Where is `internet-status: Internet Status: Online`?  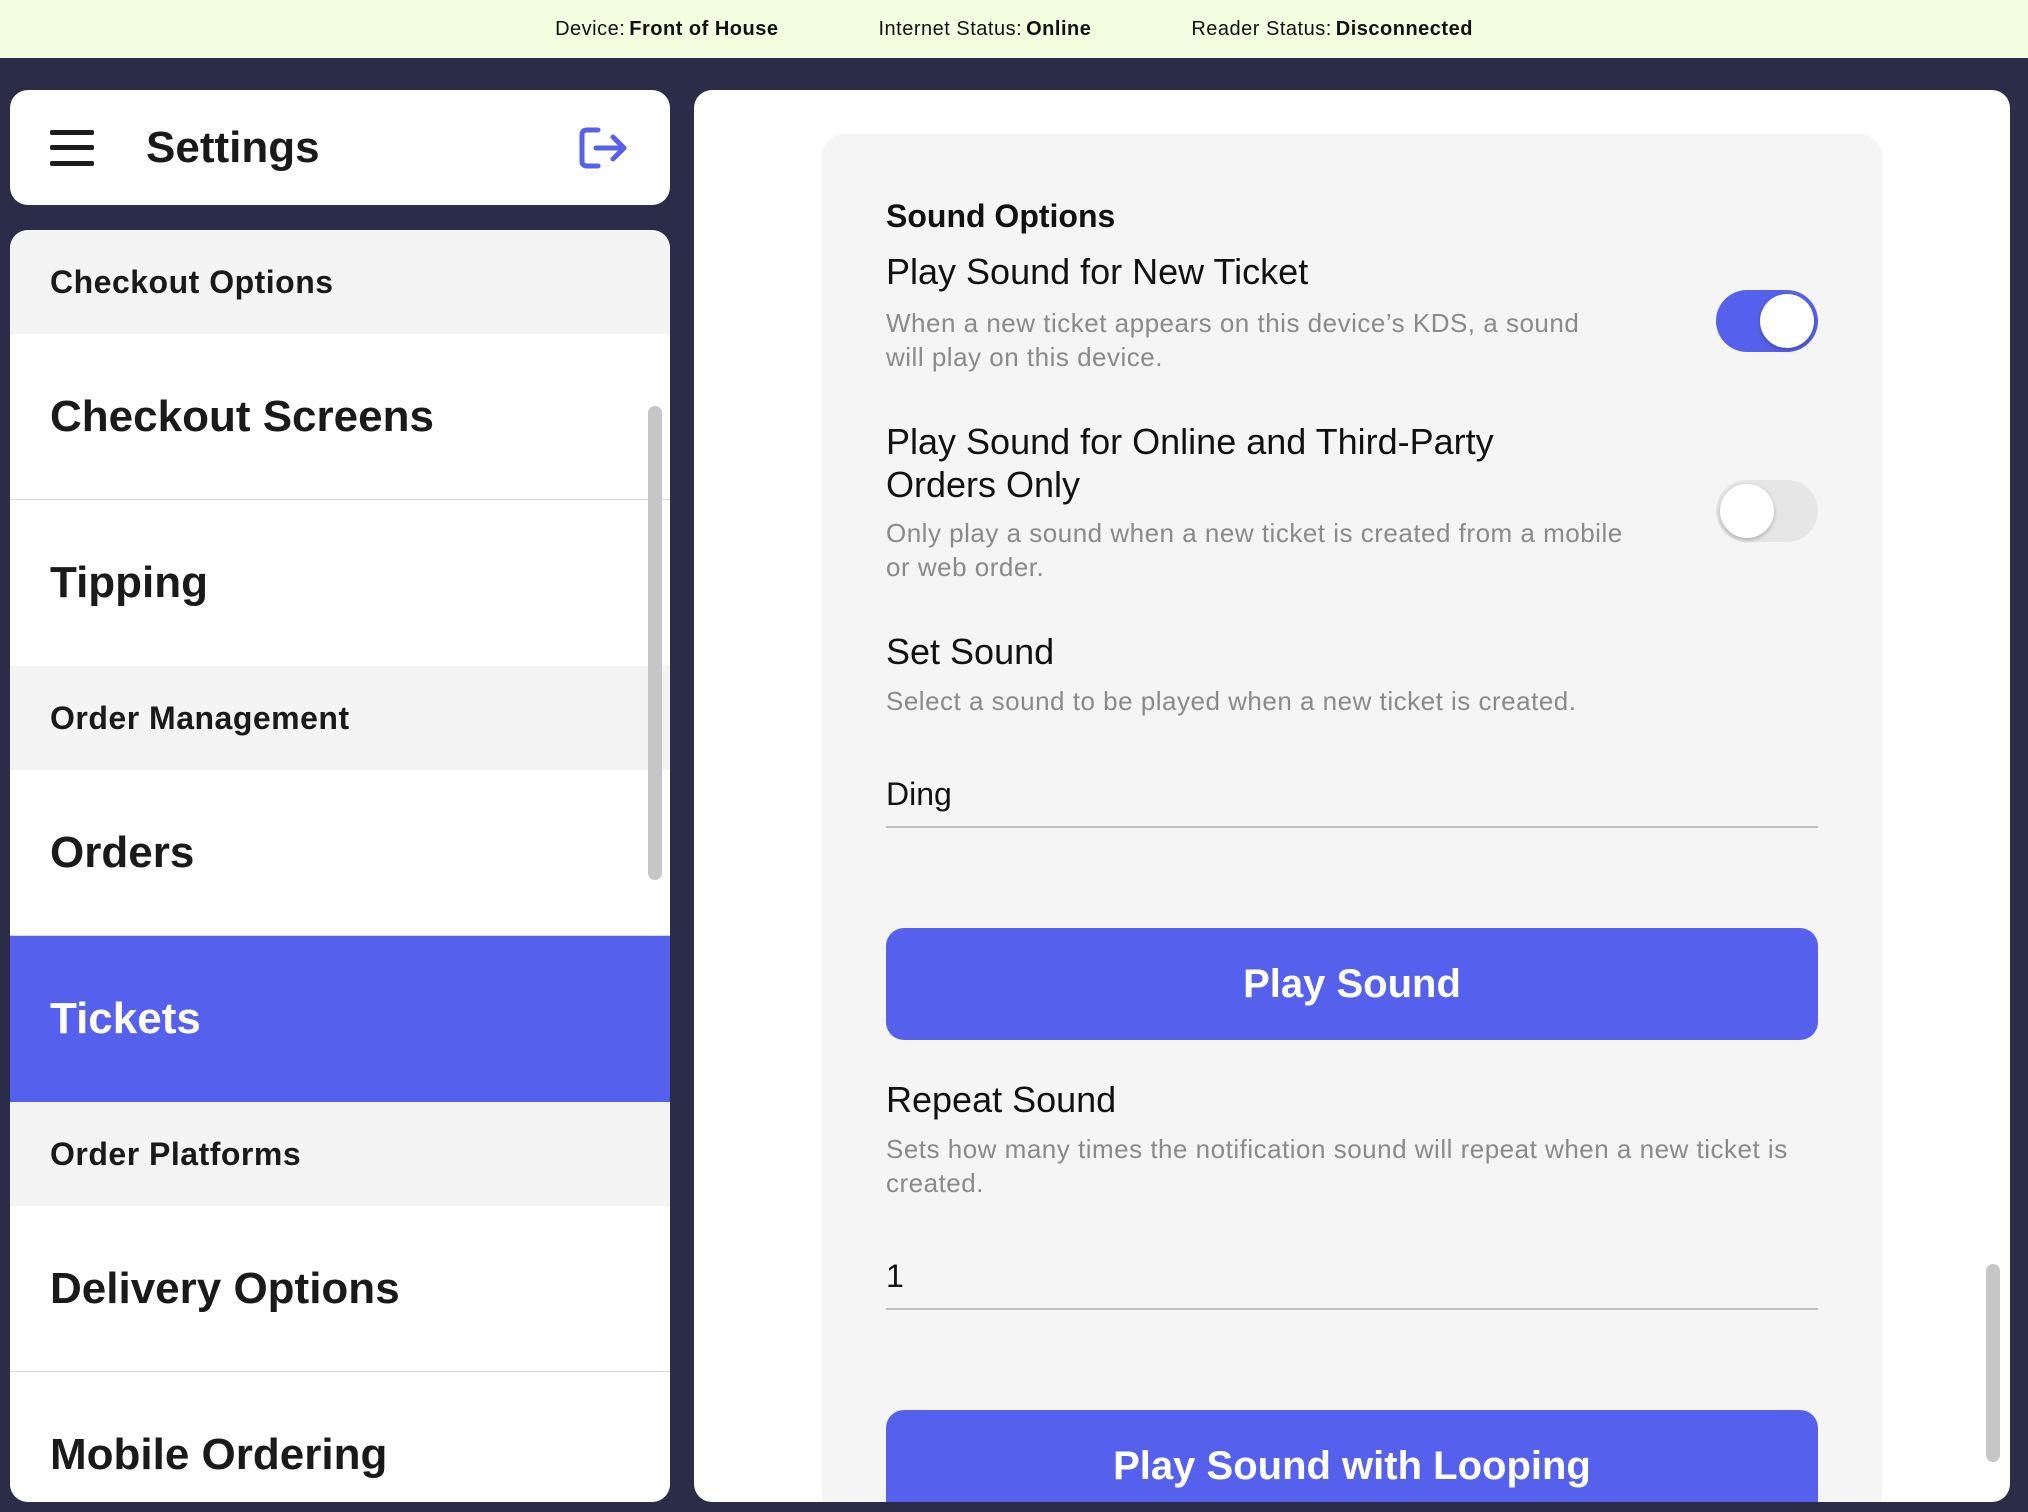
internet-status: Internet Status: Online is located at coordinates (984, 29).